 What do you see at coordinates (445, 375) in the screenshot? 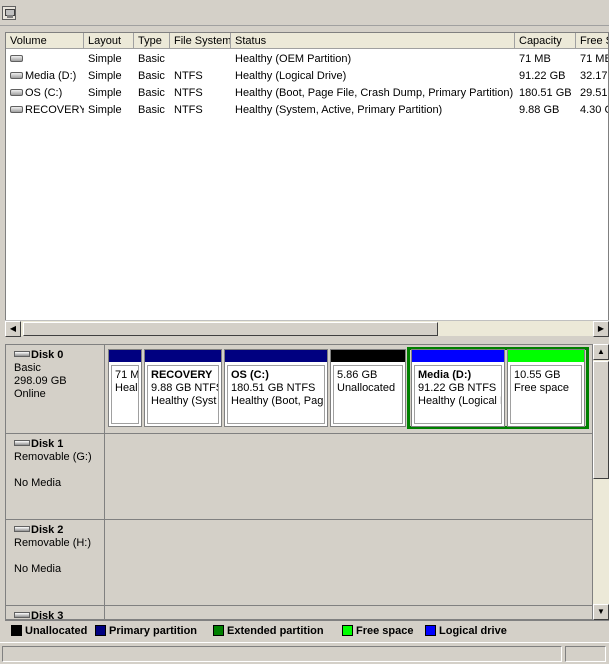
I see `partition-title: Media (D:)` at bounding box center [445, 375].